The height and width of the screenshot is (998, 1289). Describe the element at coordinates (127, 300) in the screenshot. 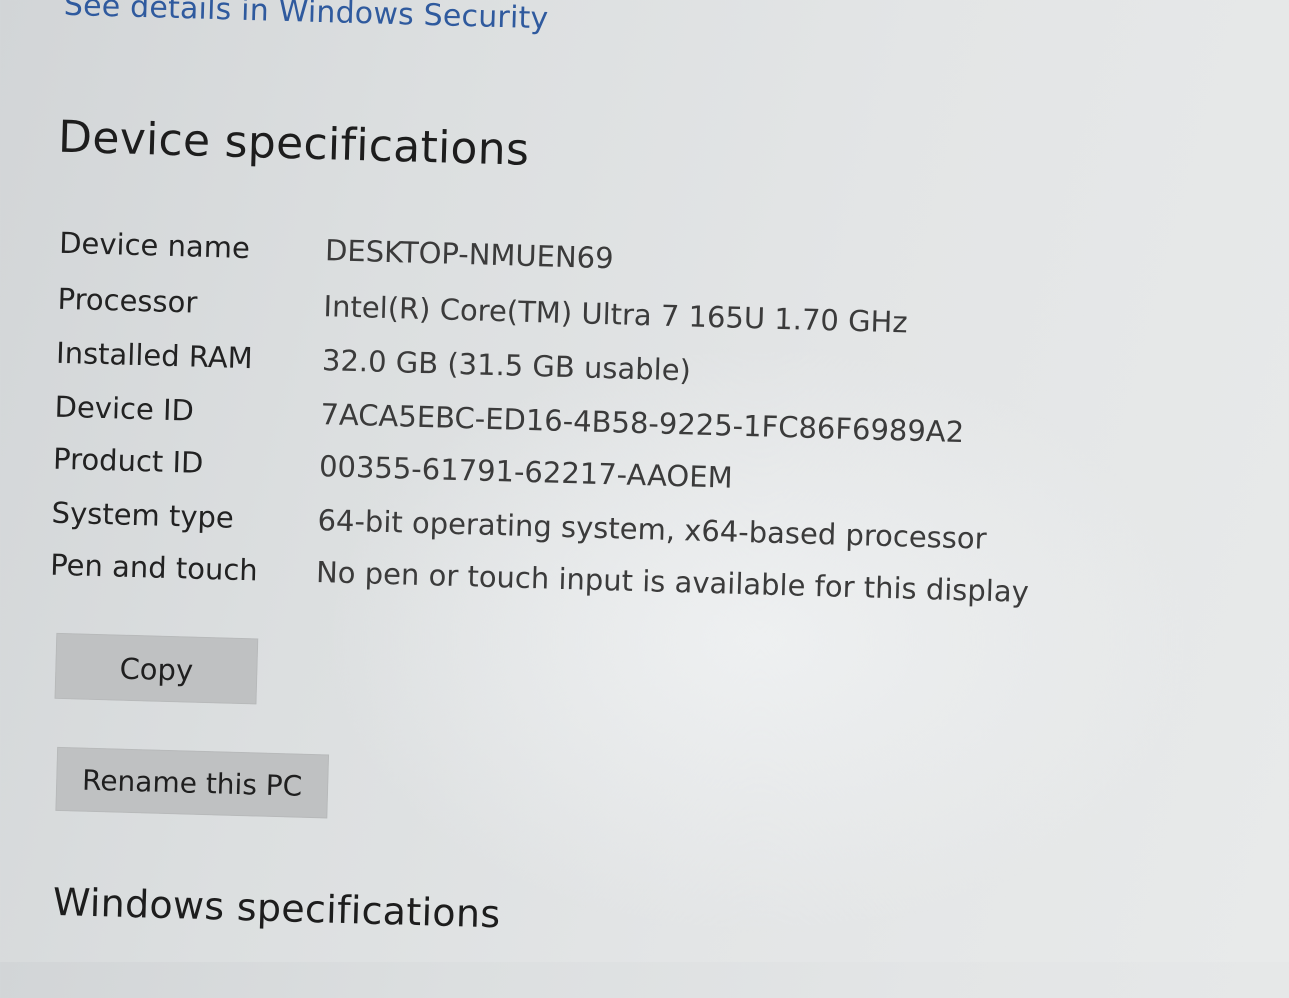

I see `spec-label: Processor` at that location.